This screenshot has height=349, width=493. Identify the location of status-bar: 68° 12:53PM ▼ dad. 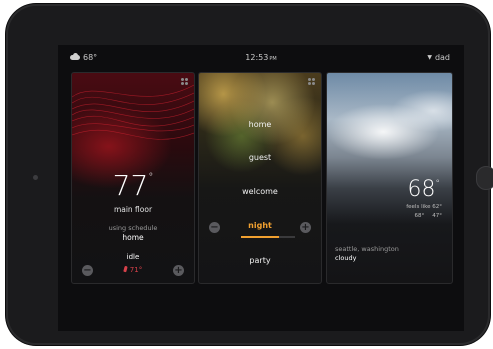
(261, 58).